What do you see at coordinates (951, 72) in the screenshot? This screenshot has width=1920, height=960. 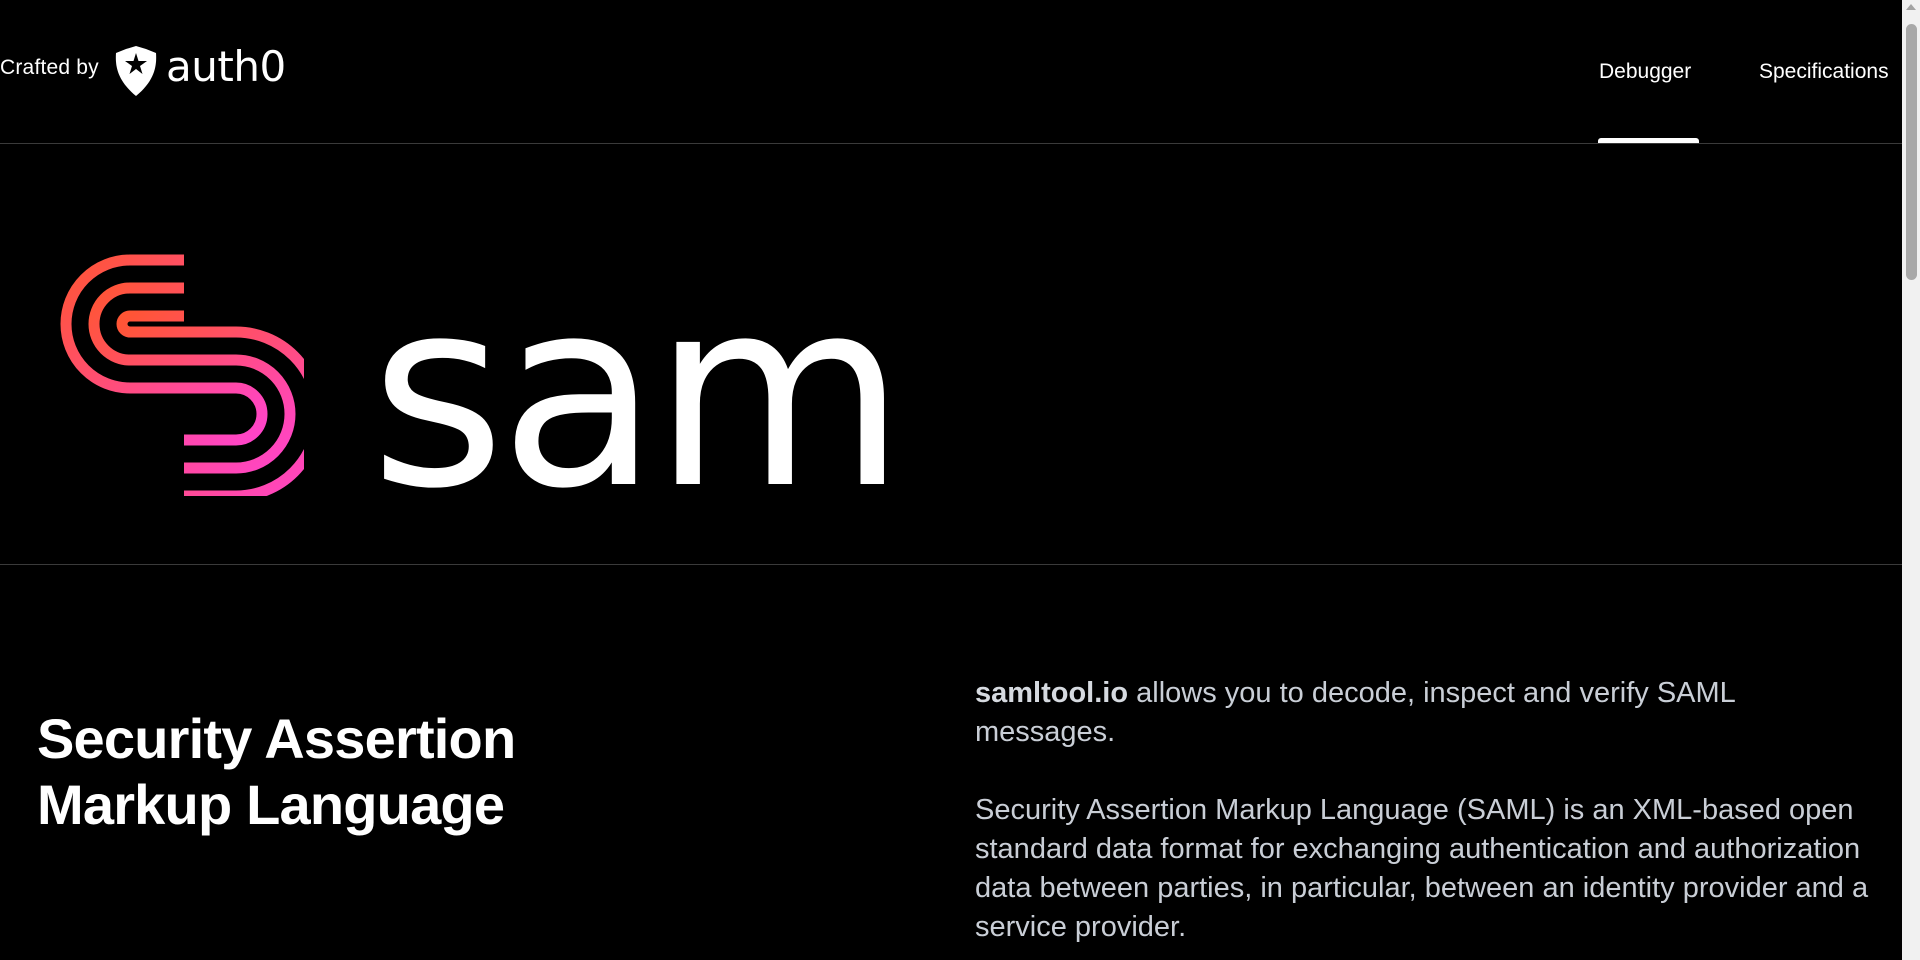 I see `site-header: Crafted by auth0 Debugger Specifications` at bounding box center [951, 72].